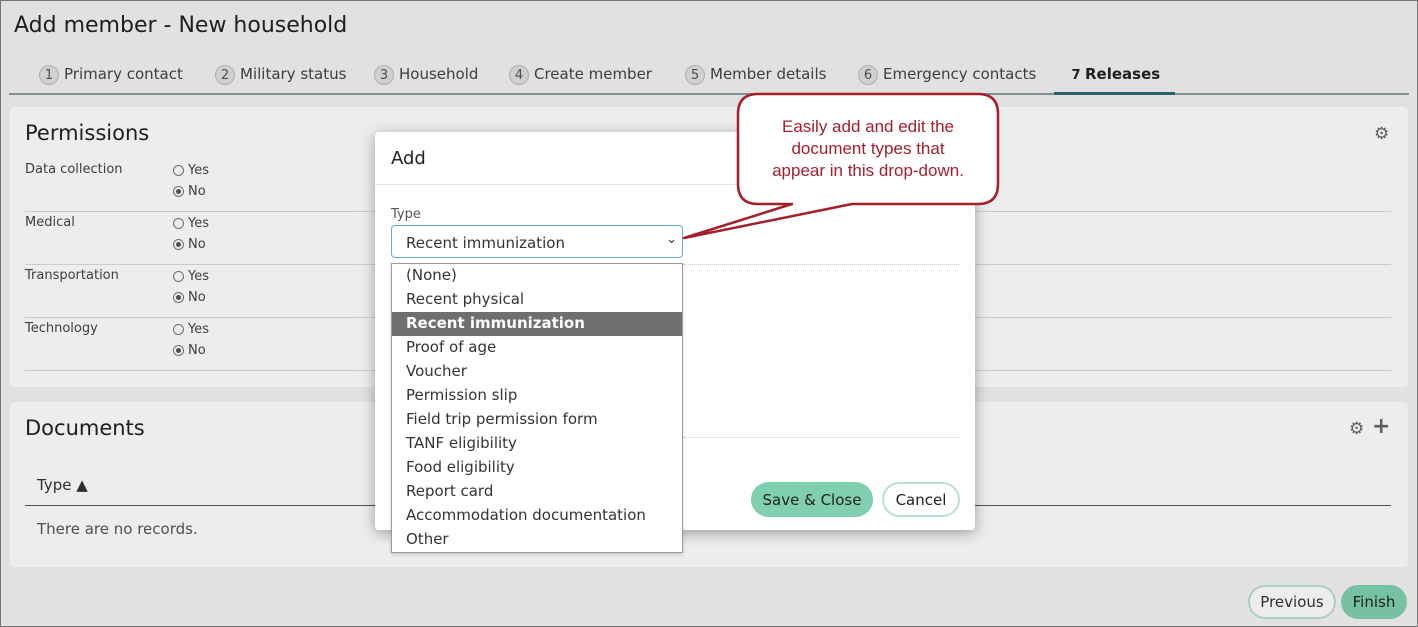  What do you see at coordinates (537, 324) in the screenshot?
I see `dropdown-option-selected: Recent immunization` at bounding box center [537, 324].